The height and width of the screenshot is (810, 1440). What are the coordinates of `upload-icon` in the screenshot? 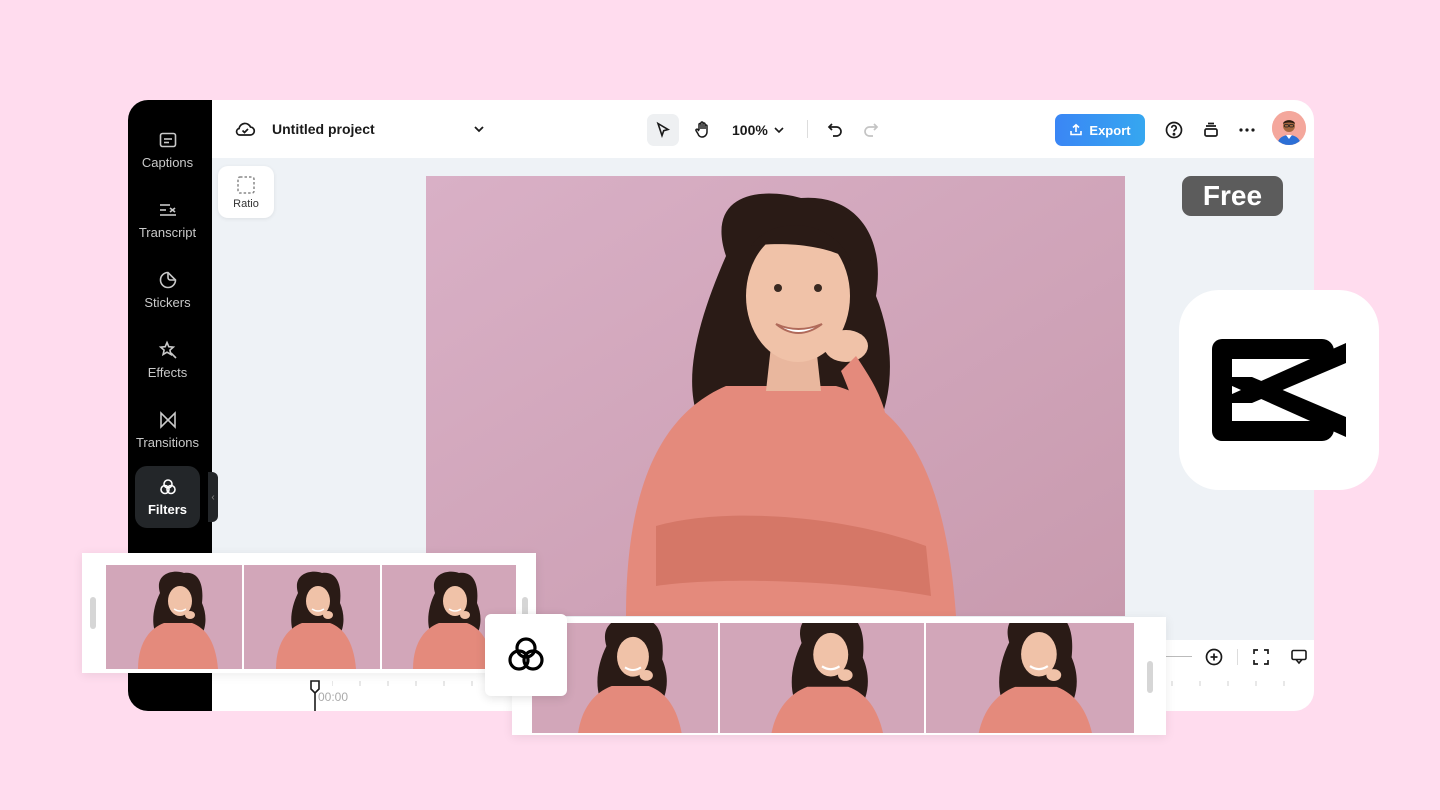 It's located at (1076, 129).